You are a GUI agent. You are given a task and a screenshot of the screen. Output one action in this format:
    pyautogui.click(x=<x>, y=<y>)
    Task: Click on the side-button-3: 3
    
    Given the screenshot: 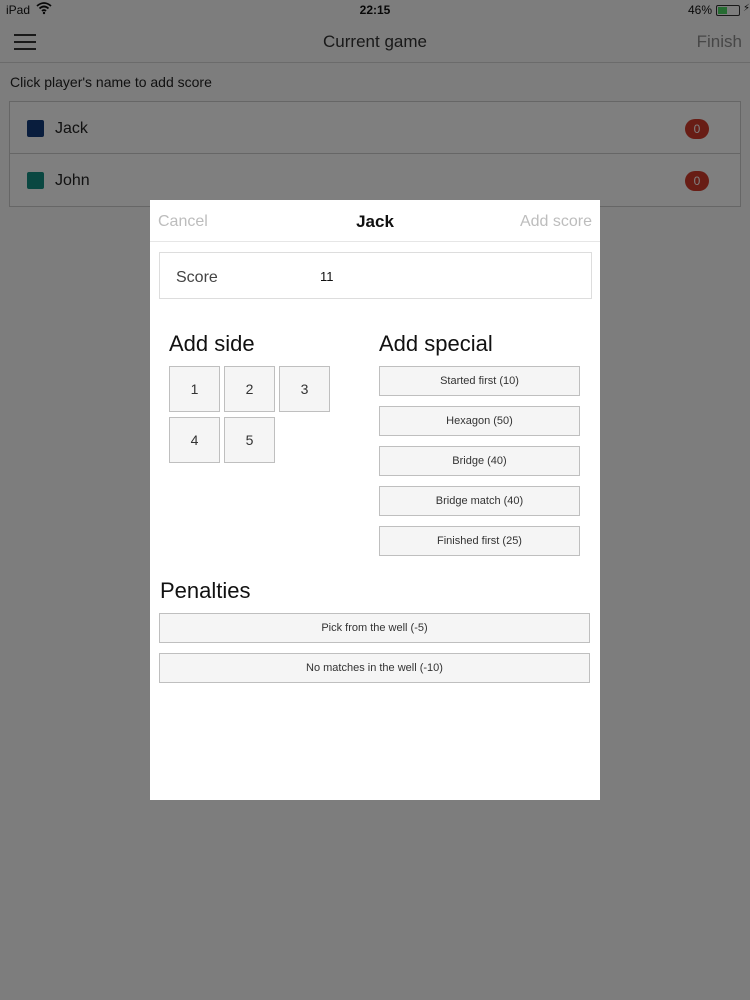 What is the action you would take?
    pyautogui.click(x=304, y=389)
    